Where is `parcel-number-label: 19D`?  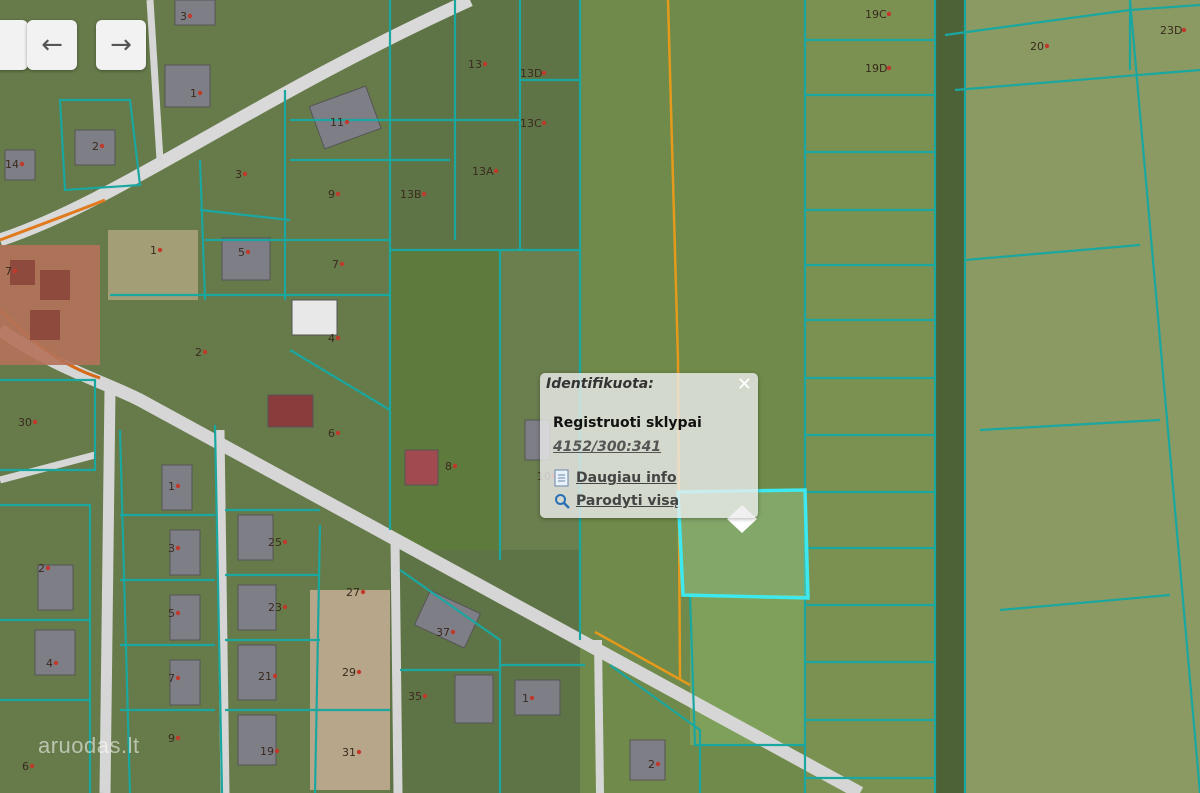 parcel-number-label: 19D is located at coordinates (876, 68).